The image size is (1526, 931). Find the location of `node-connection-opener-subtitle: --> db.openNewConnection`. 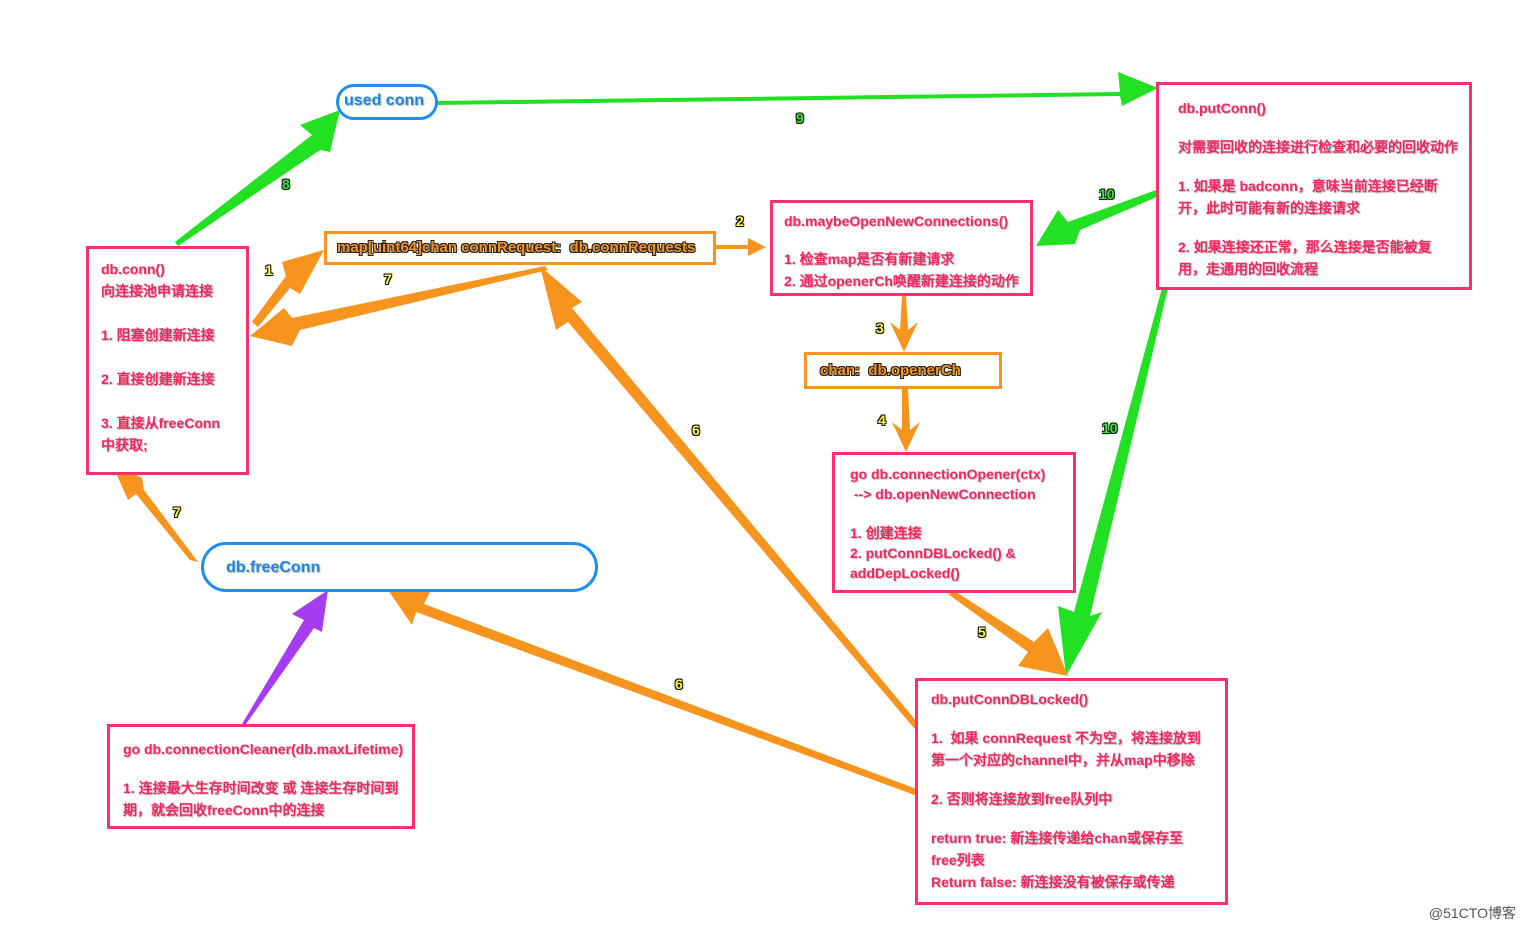

node-connection-opener-subtitle: --> db.openNewConnection is located at coordinates (943, 494).